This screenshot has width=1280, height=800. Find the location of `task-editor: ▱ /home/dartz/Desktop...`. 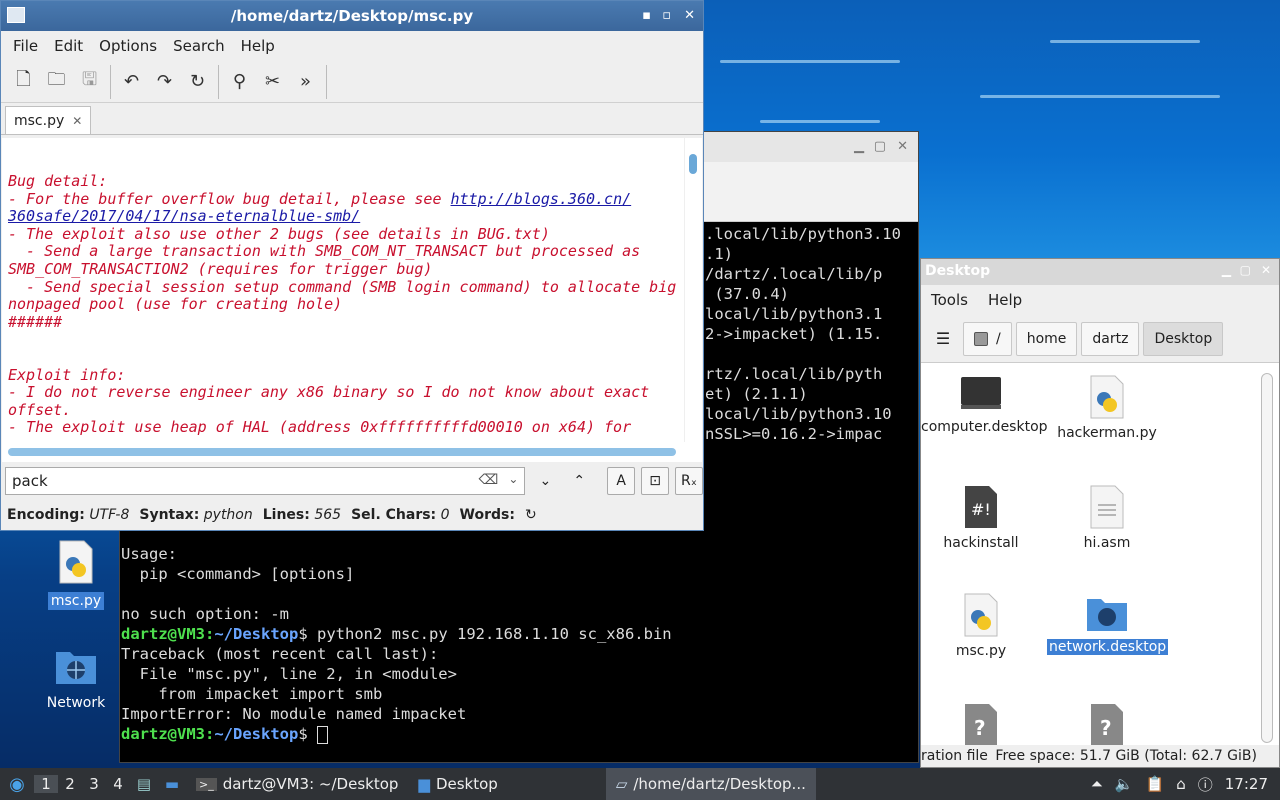

task-editor: ▱ /home/dartz/Desktop... is located at coordinates (710, 784).